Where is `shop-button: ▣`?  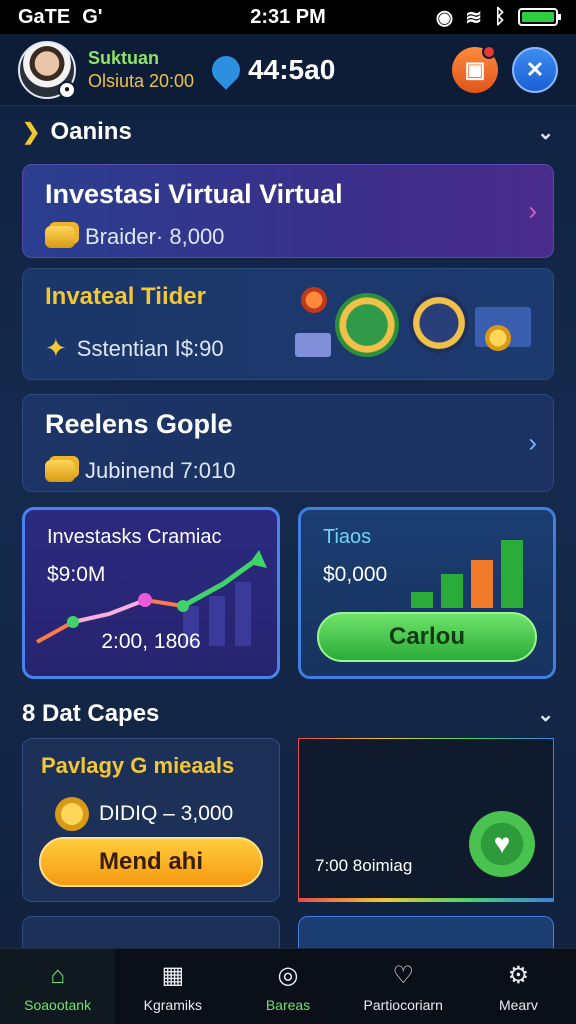 shop-button: ▣ is located at coordinates (475, 68).